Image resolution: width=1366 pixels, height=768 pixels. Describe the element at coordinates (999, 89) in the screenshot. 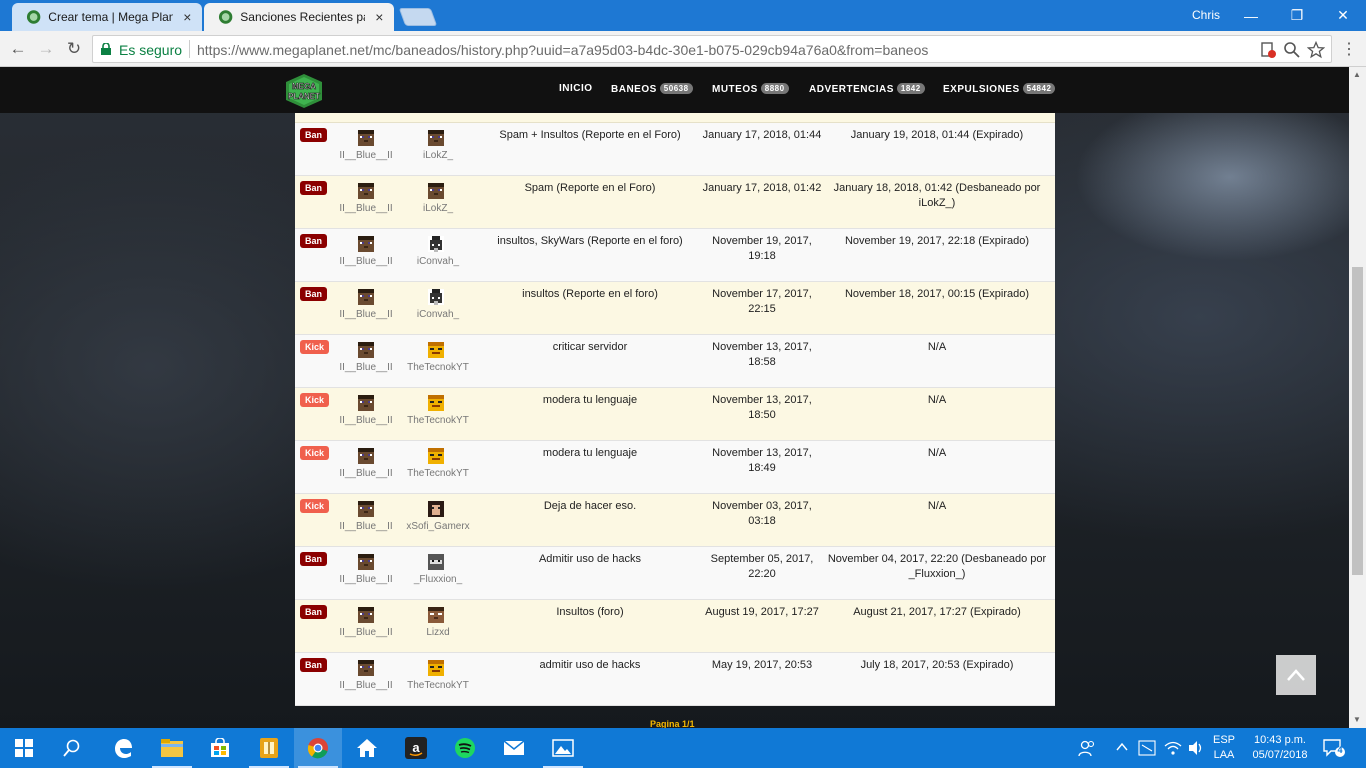

I see `nav-expulsiones: EXPULSIONES 54842` at that location.